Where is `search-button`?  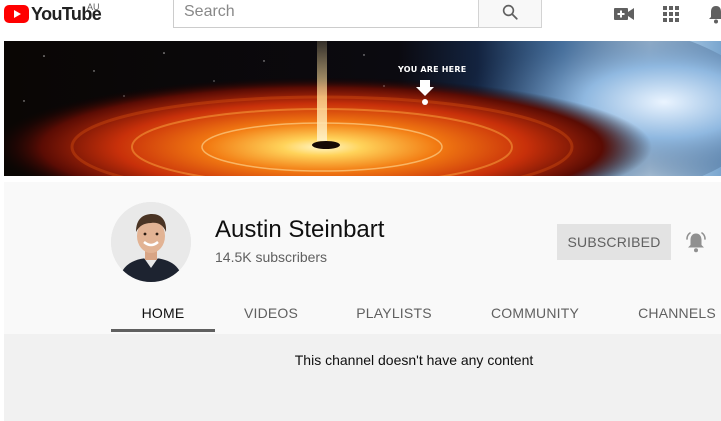
search-button is located at coordinates (510, 14).